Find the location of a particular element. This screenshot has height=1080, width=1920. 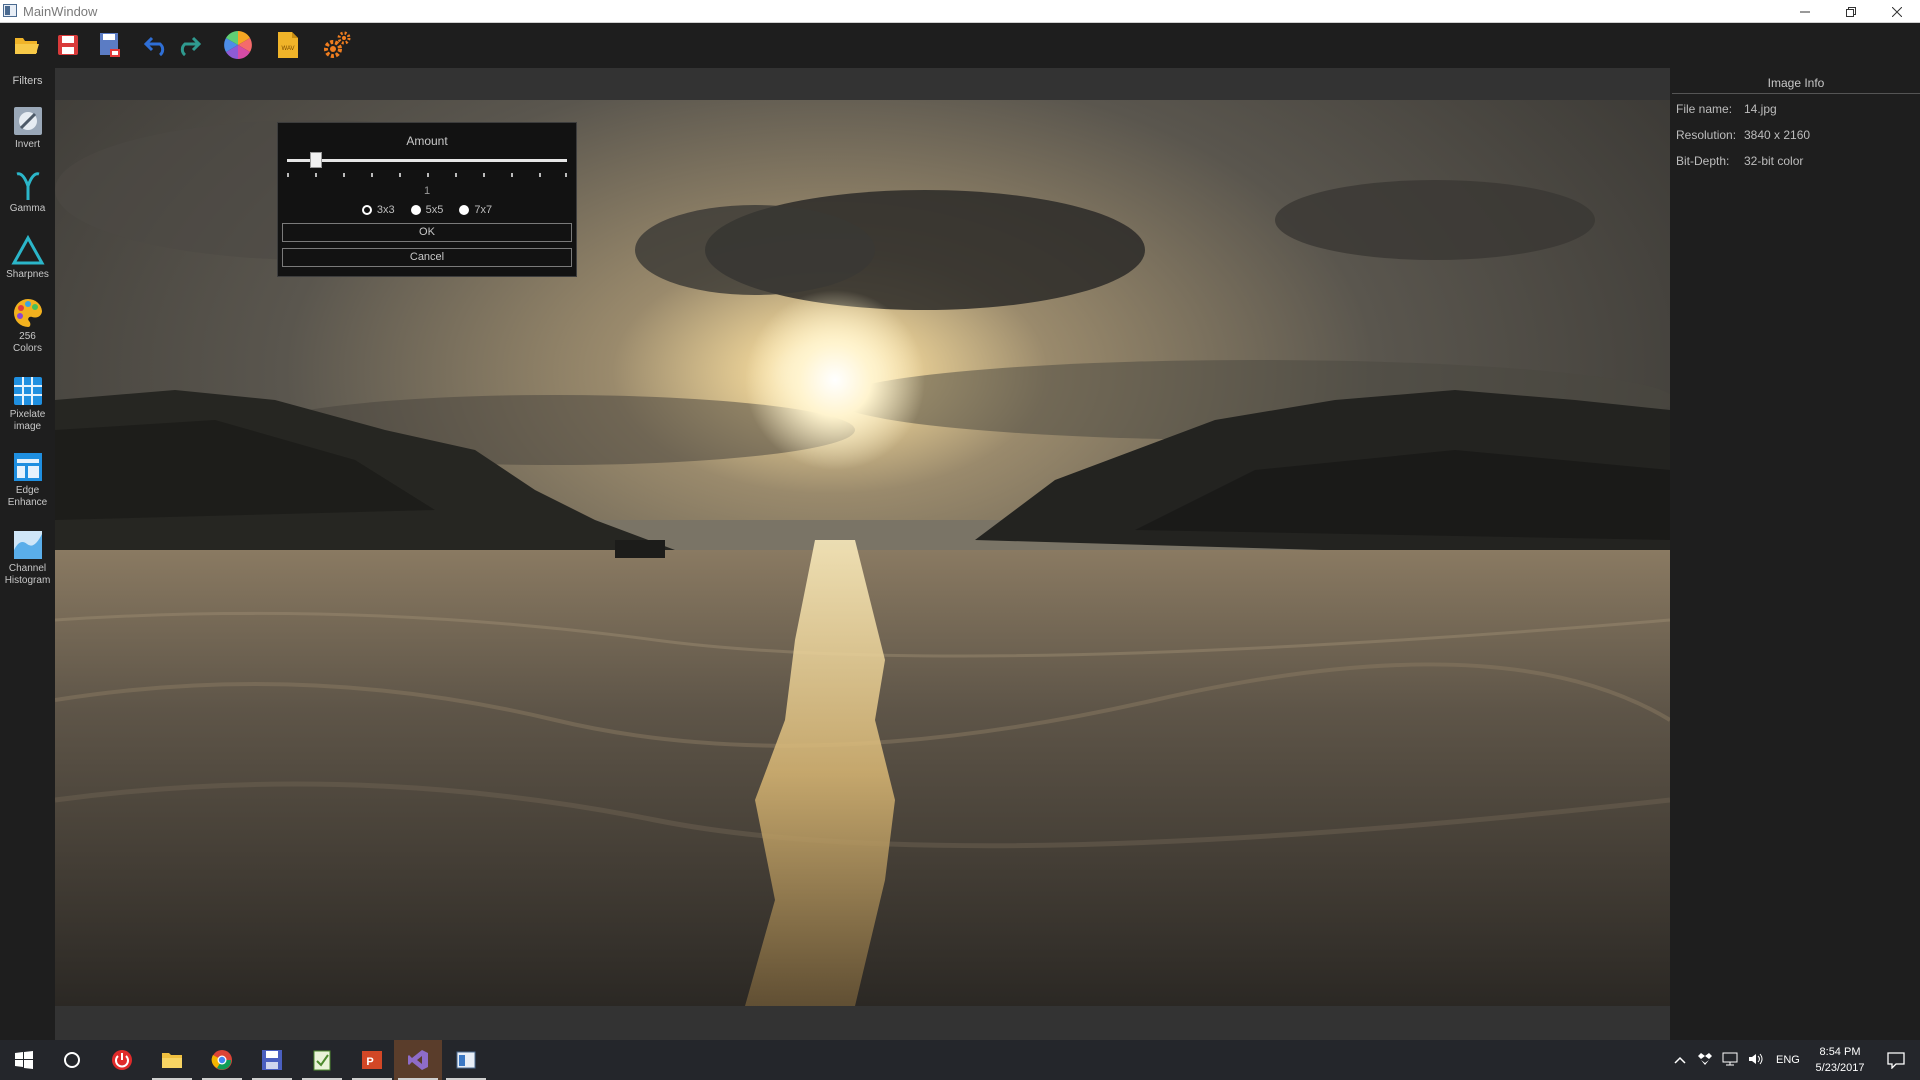

undo-button is located at coordinates (157, 45).